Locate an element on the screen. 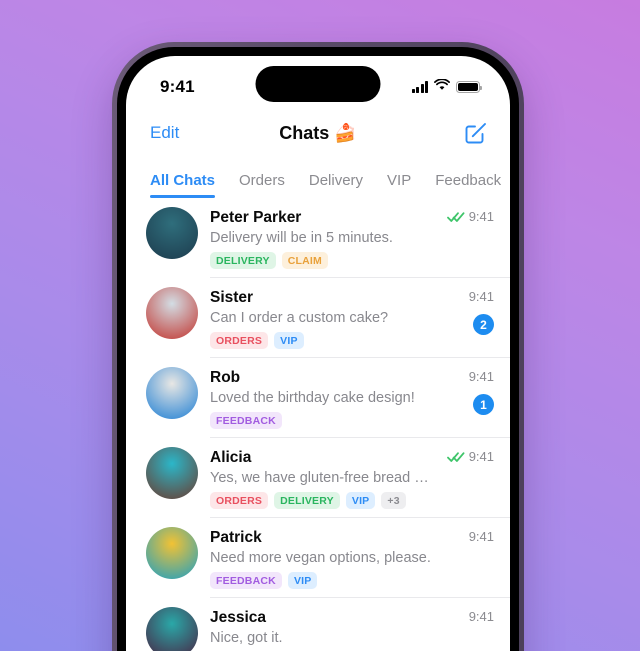  chat-preview-message: Need more vegan options, please. is located at coordinates (320, 558).